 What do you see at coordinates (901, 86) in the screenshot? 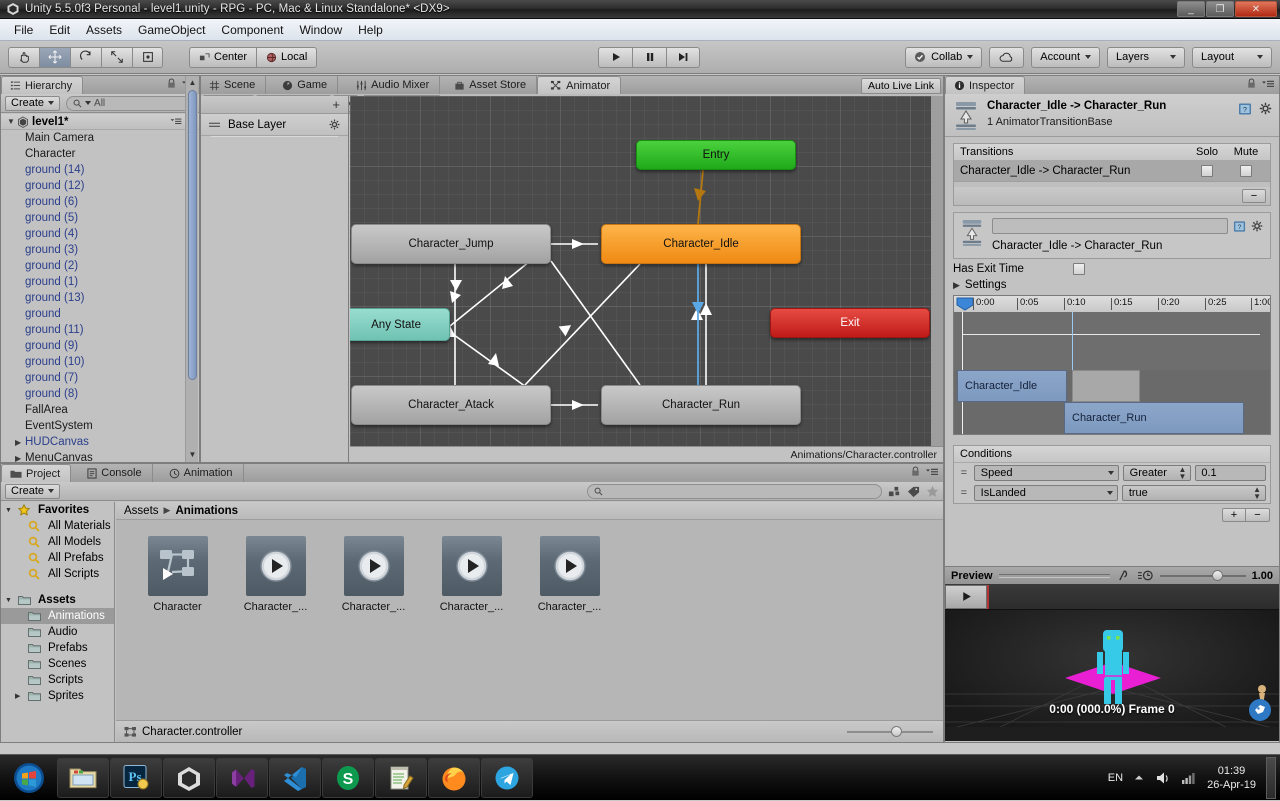
I see `auto-live-link-button: Auto Live Link` at bounding box center [901, 86].